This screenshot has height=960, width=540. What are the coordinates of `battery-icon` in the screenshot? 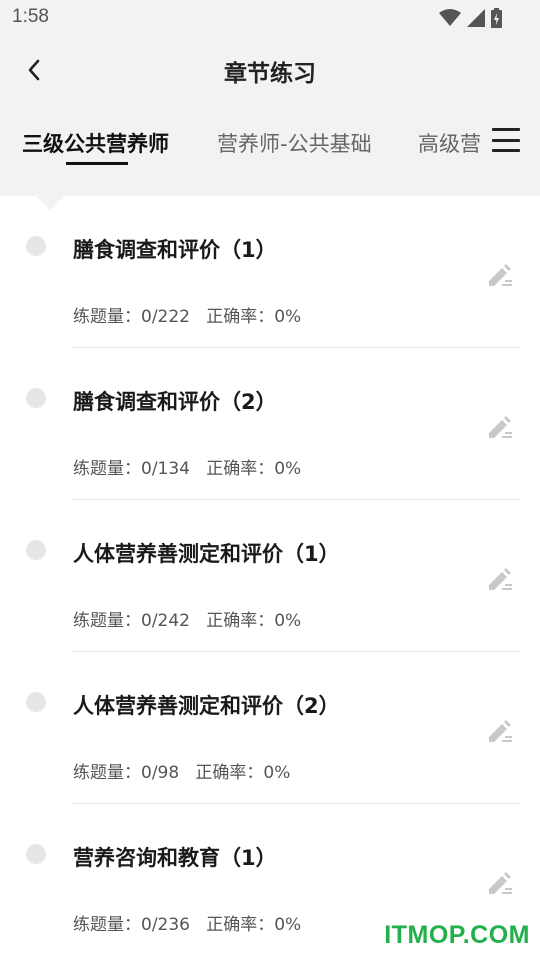 It's located at (496, 18).